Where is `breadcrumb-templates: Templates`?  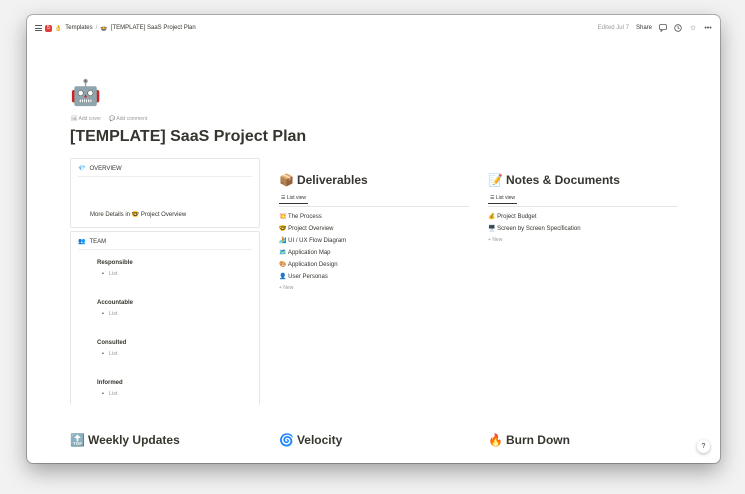
breadcrumb-templates: Templates is located at coordinates (78, 28).